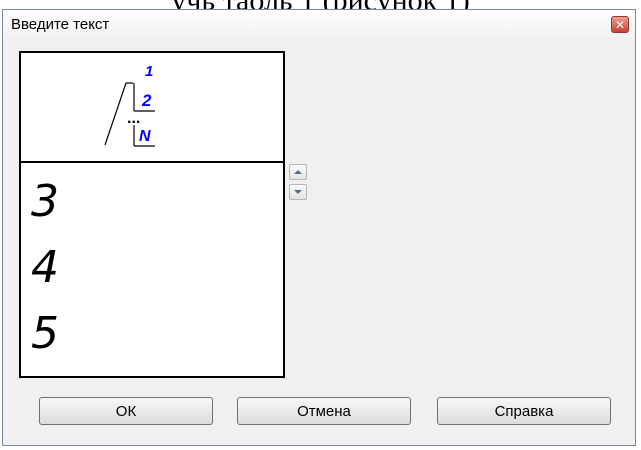  What do you see at coordinates (524, 411) in the screenshot?
I see `help-button: Справка` at bounding box center [524, 411].